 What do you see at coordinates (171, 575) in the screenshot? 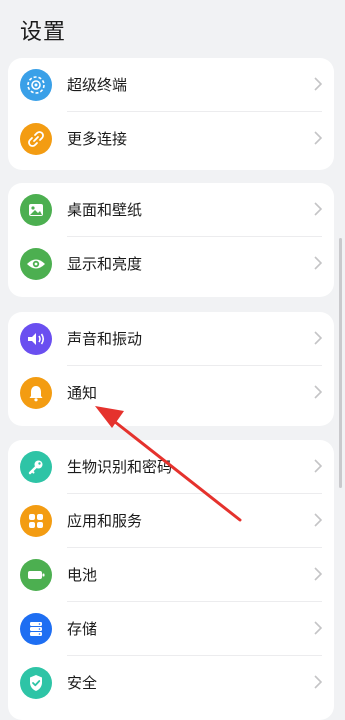
I see `settings-item-battery: 电池` at bounding box center [171, 575].